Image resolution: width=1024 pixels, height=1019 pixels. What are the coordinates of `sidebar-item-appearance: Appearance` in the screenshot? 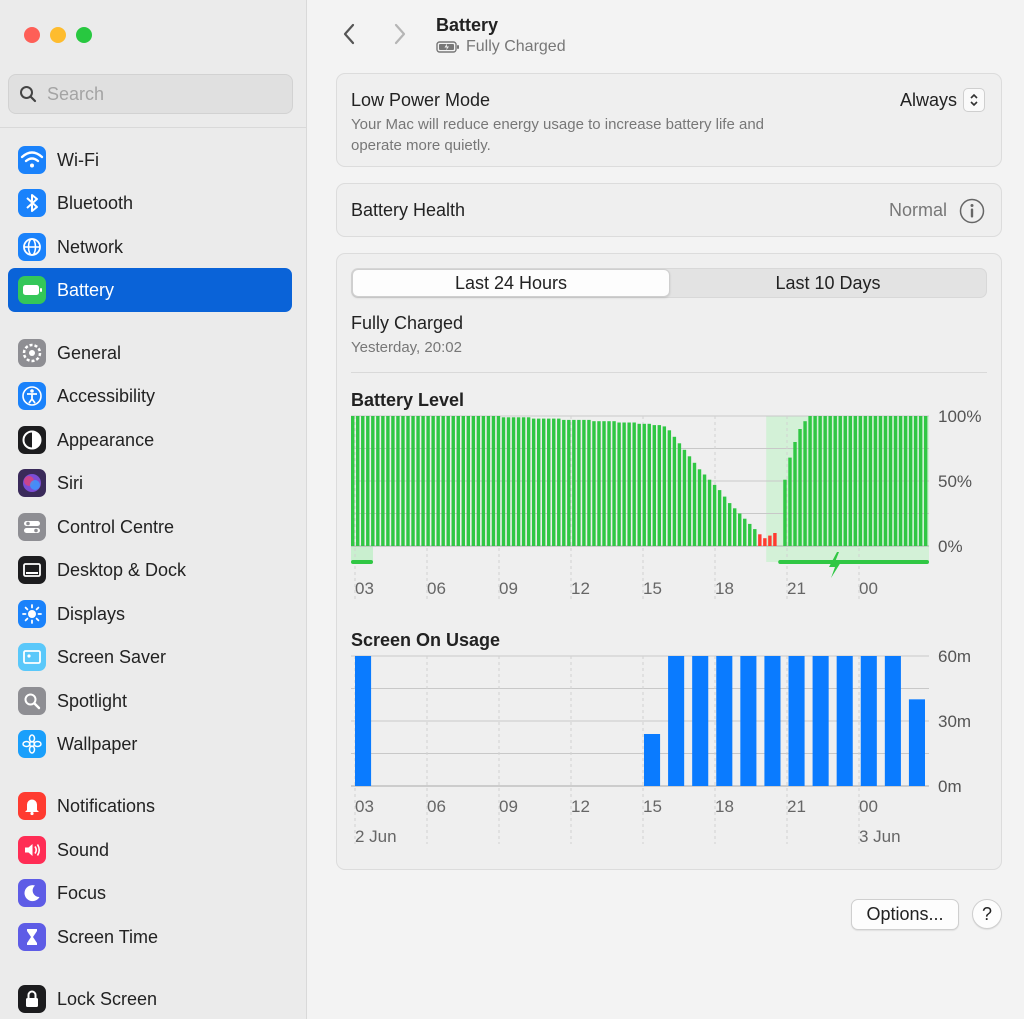 It's located at (150, 440).